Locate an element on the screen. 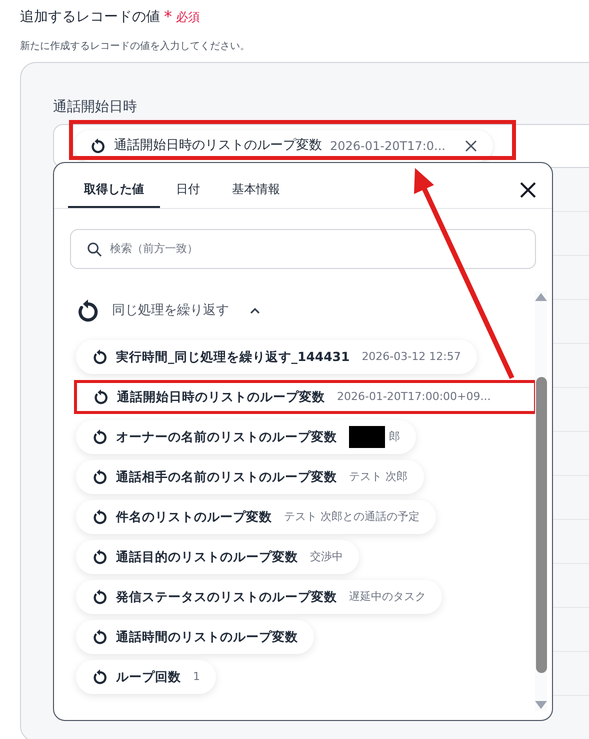 The height and width of the screenshot is (739, 589). item-name: 通話目的のリストのループ変数 is located at coordinates (207, 557).